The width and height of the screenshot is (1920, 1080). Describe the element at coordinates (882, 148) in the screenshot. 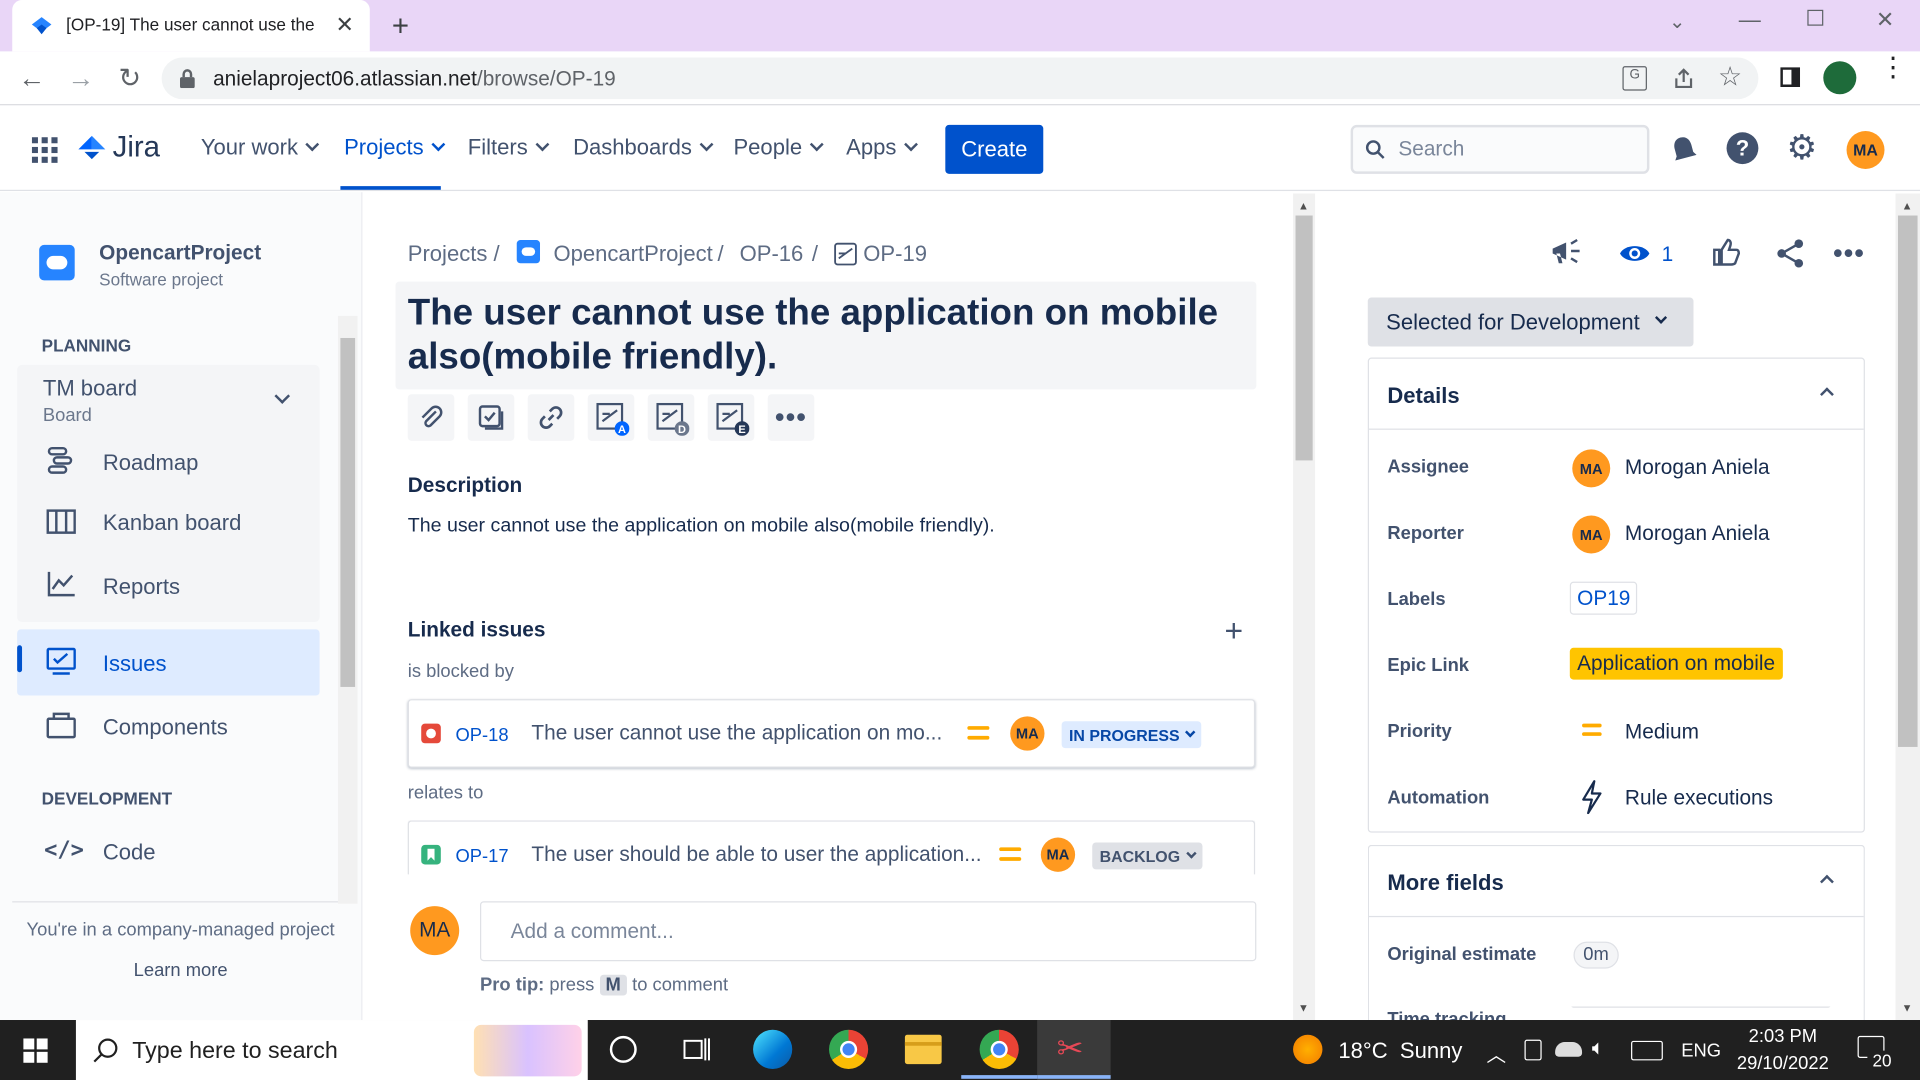

I see `nav-apps: Apps` at that location.